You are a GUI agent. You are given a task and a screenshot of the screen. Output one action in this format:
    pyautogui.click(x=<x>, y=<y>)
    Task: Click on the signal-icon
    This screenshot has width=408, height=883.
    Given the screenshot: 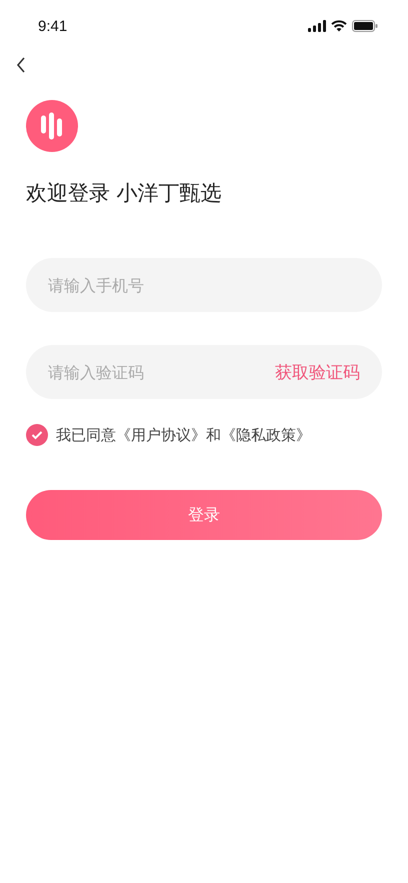 What is the action you would take?
    pyautogui.click(x=317, y=26)
    